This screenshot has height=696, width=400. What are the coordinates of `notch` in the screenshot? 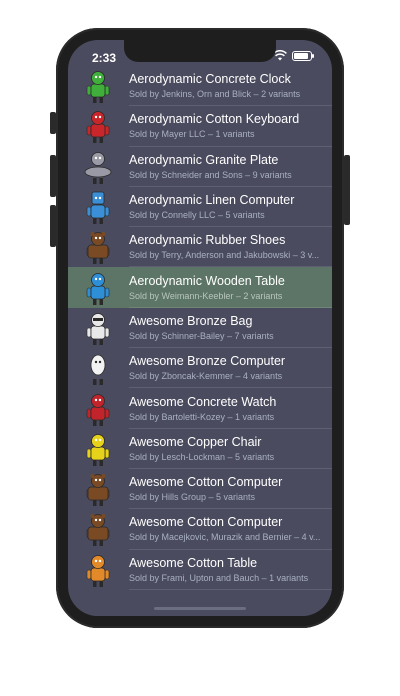 It's located at (200, 51).